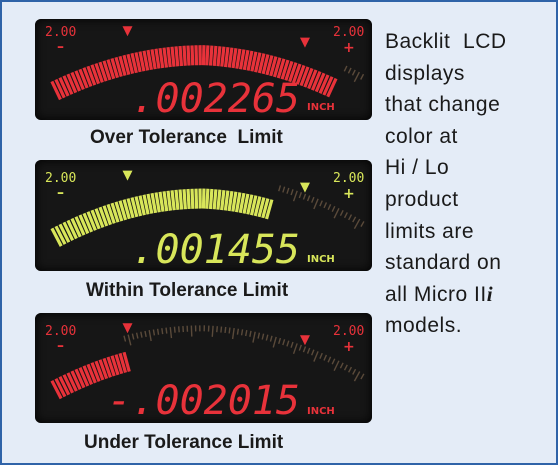 This screenshot has height=465, width=558. I want to click on model-suffix: i, so click(490, 293).